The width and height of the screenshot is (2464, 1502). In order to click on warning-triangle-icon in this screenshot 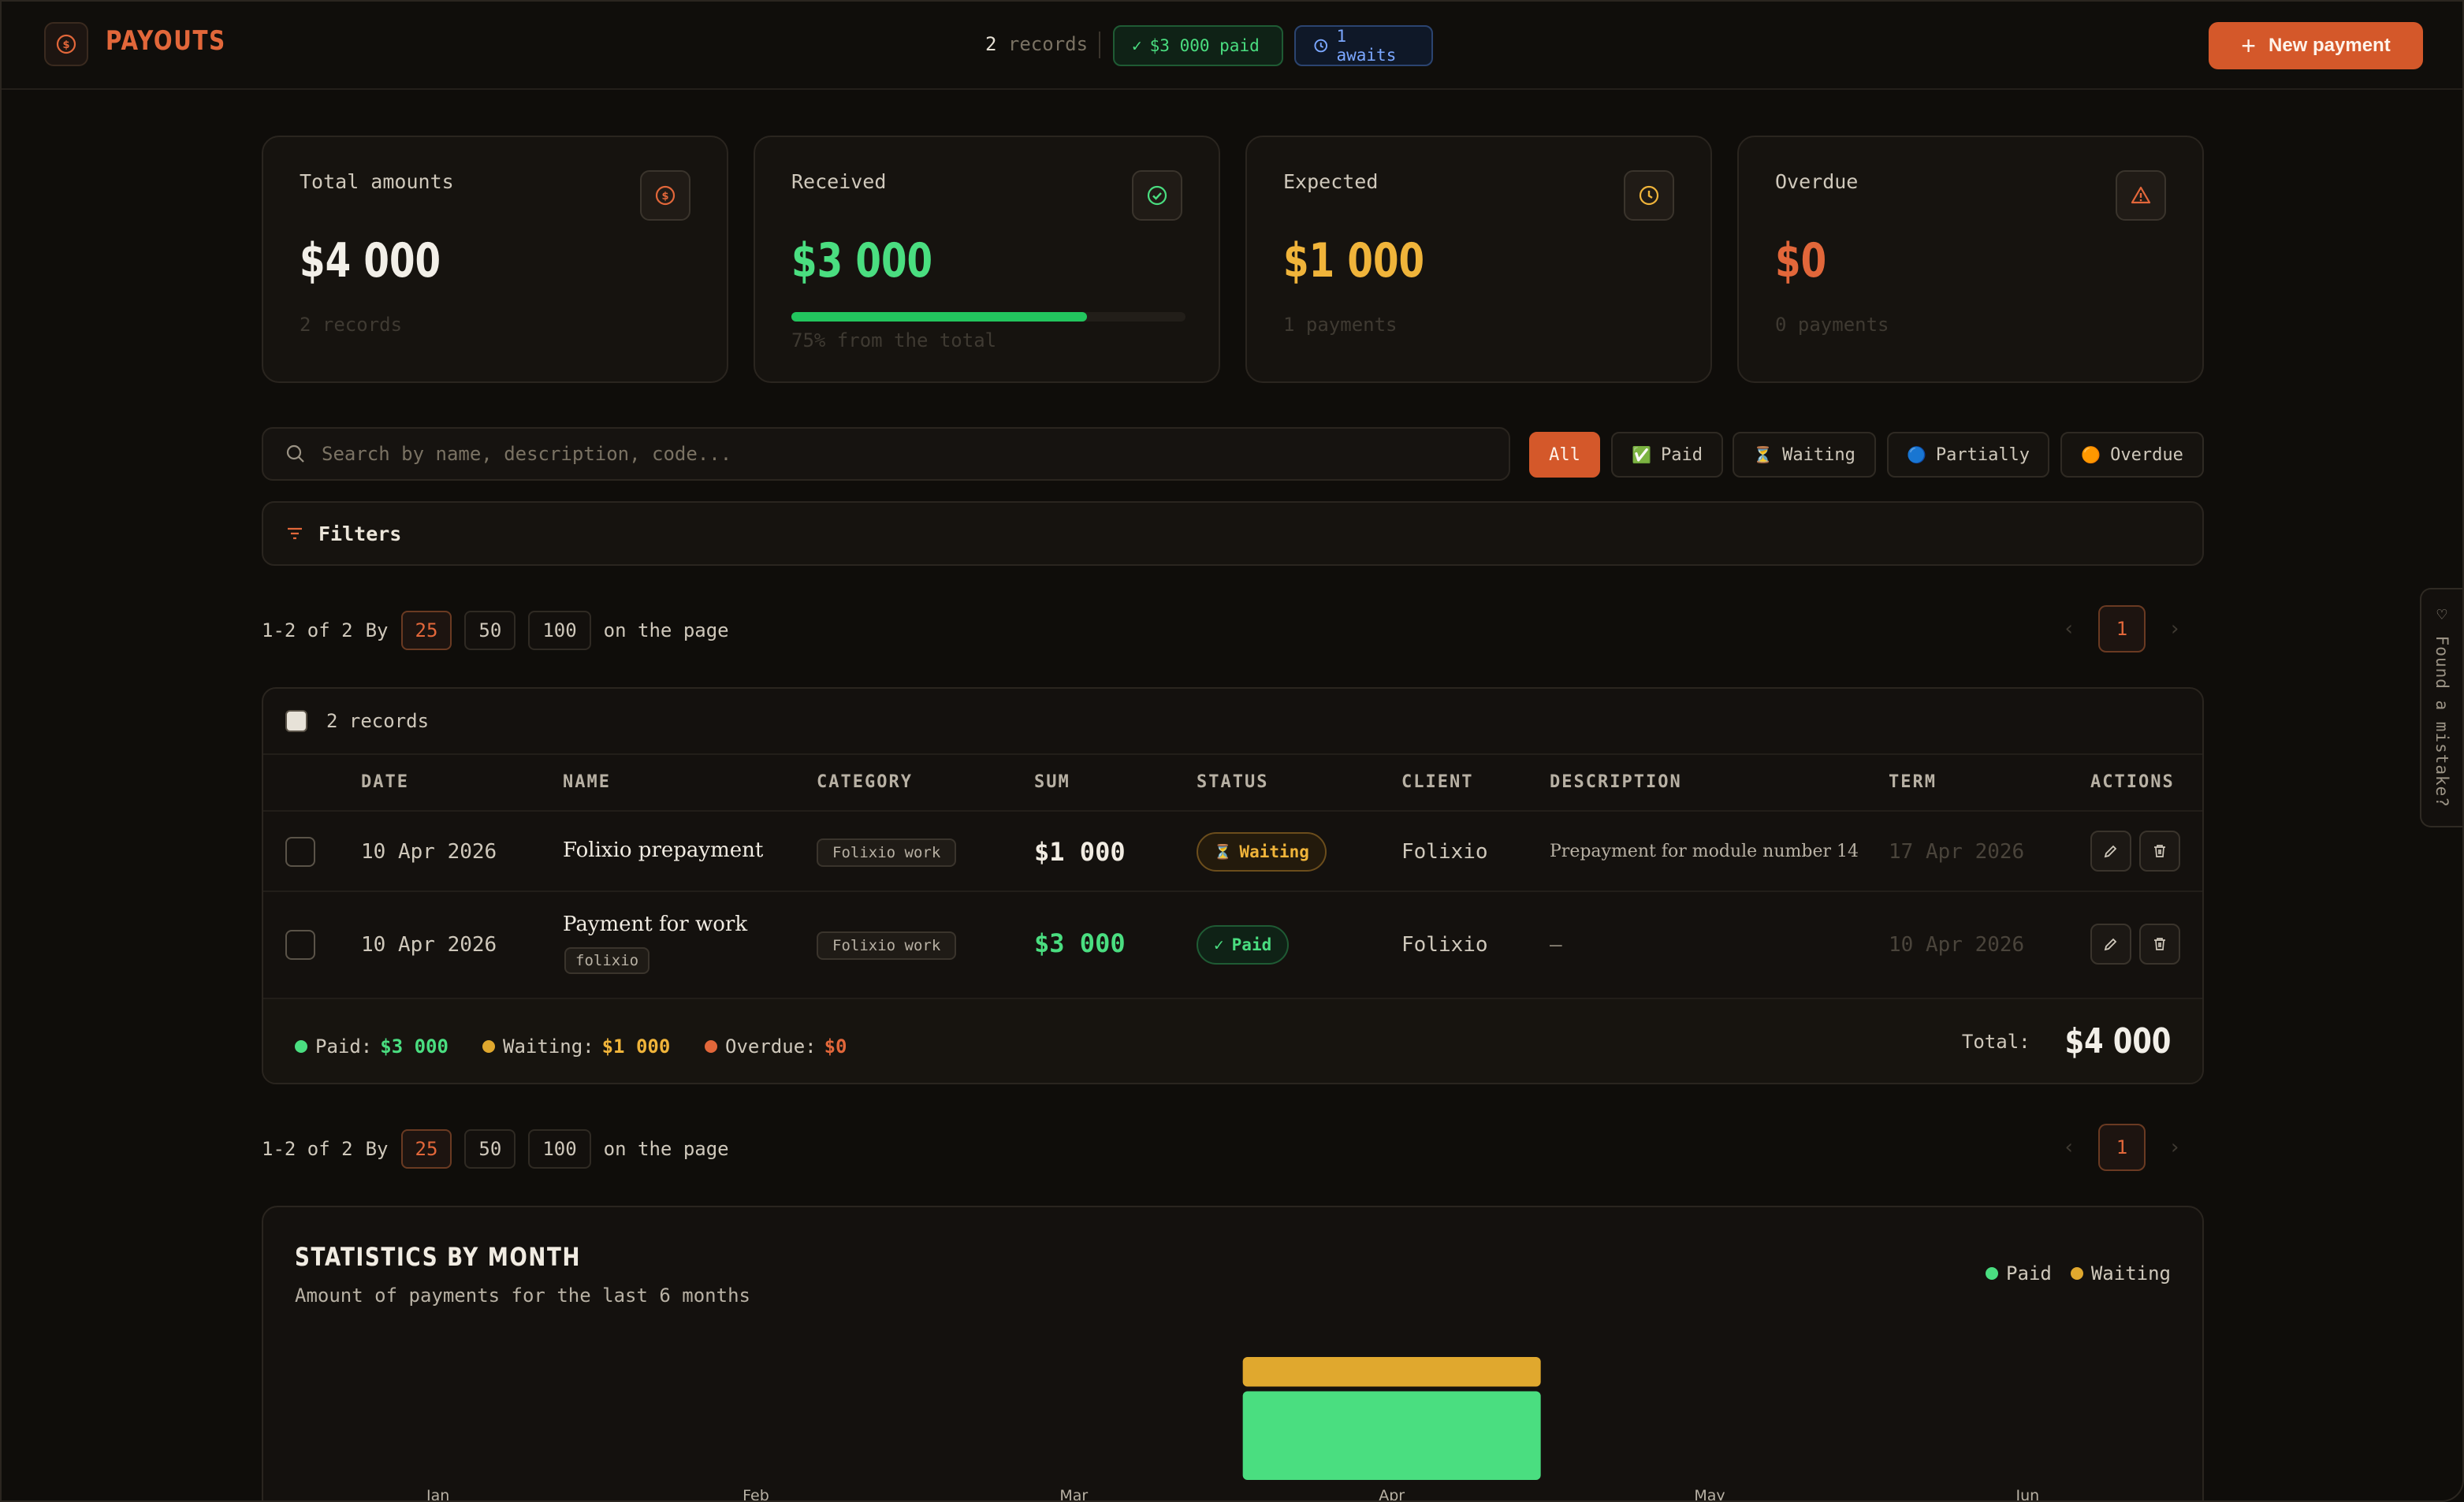, I will do `click(2141, 195)`.